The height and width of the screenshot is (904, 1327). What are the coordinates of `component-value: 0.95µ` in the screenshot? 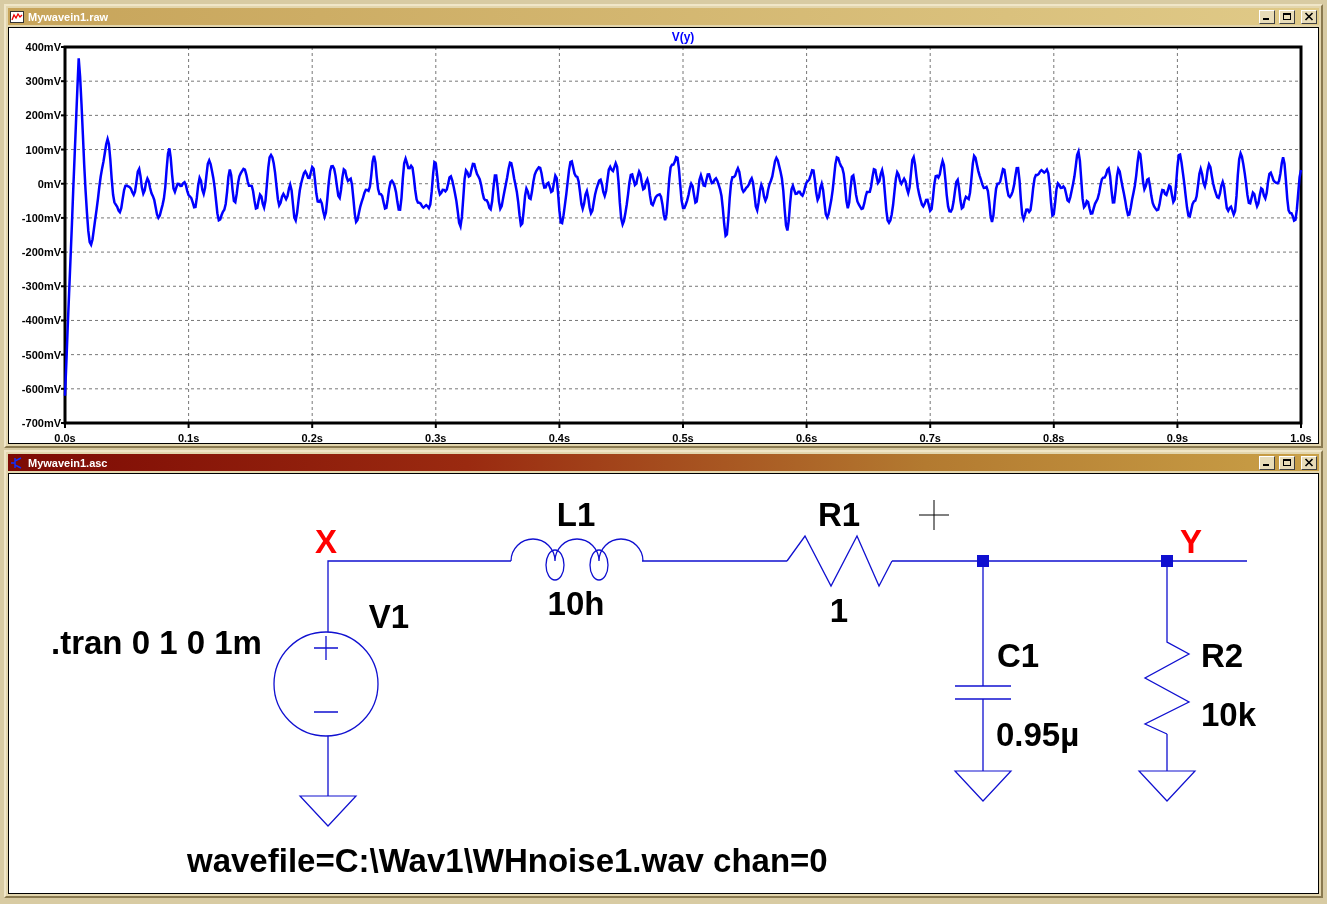 It's located at (1038, 734).